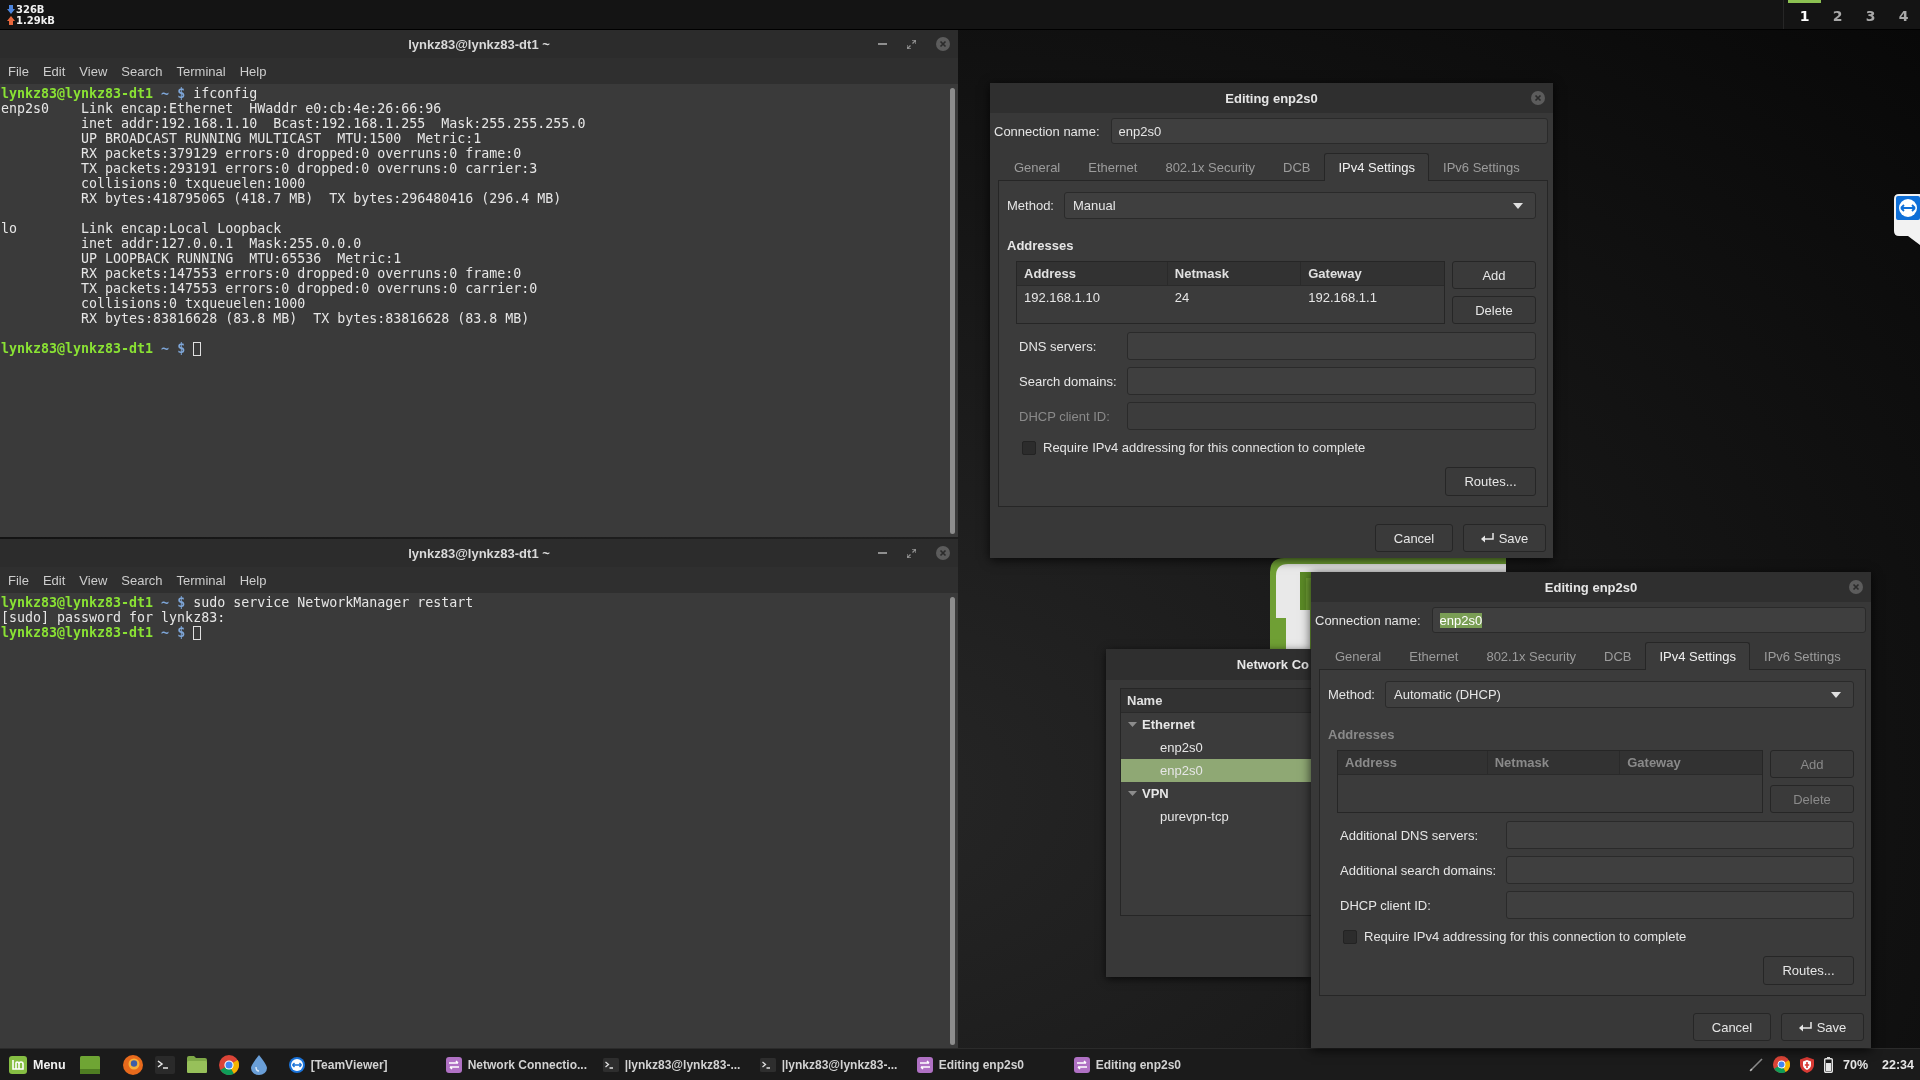 The image size is (1920, 1080). I want to click on up-arrow-icon, so click(11, 20).